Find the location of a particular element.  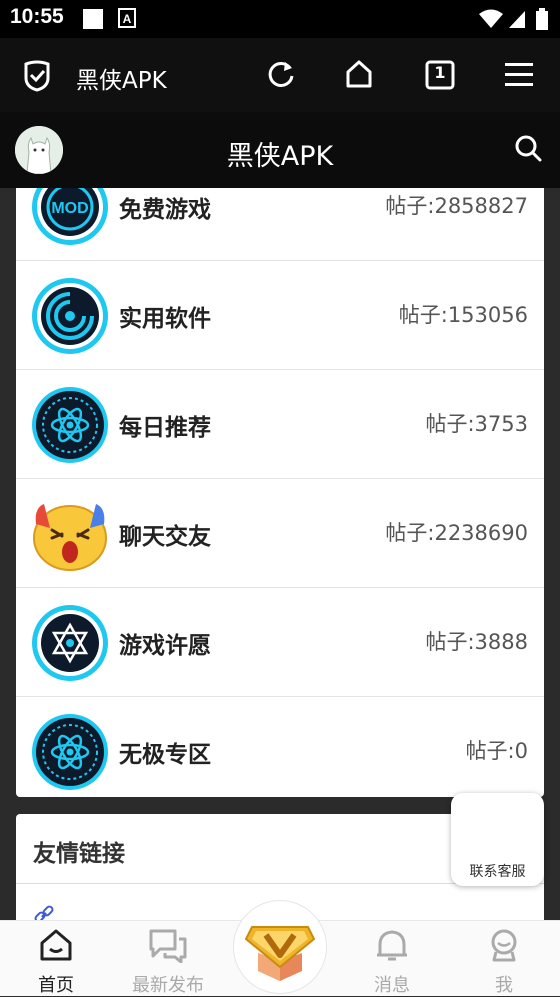

status-bar: 10:55 A is located at coordinates (280, 19).